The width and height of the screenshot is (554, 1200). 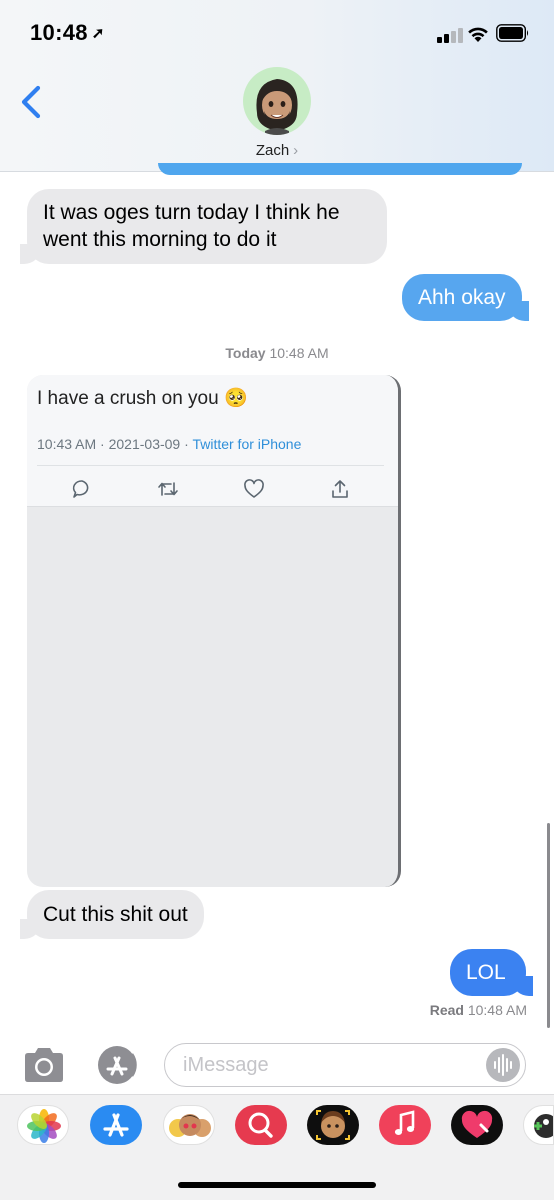 What do you see at coordinates (478, 34) in the screenshot?
I see `wifi-icon` at bounding box center [478, 34].